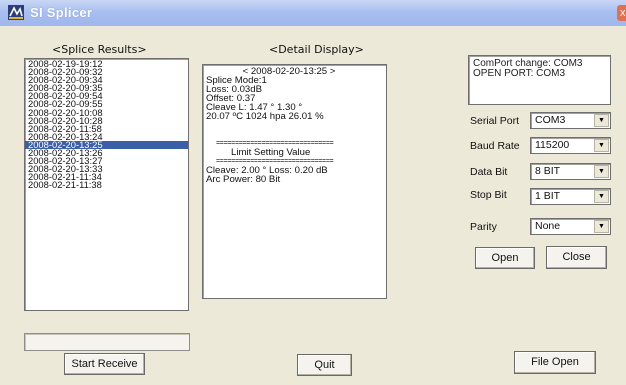 This screenshot has height=385, width=626. What do you see at coordinates (519, 73) in the screenshot?
I see `status-line-2: OPEN PORT: COM3` at bounding box center [519, 73].